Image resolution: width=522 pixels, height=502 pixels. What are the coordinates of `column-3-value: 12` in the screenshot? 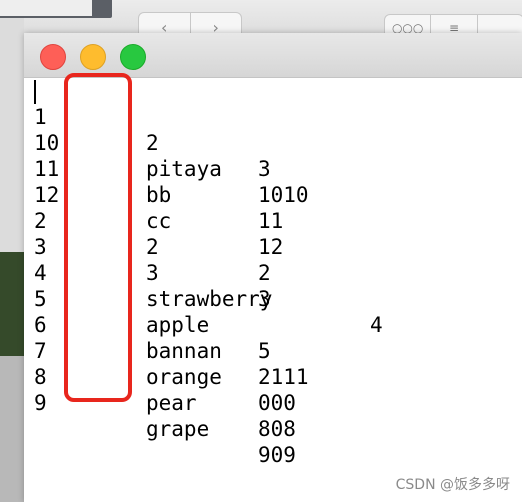 It's located at (271, 247).